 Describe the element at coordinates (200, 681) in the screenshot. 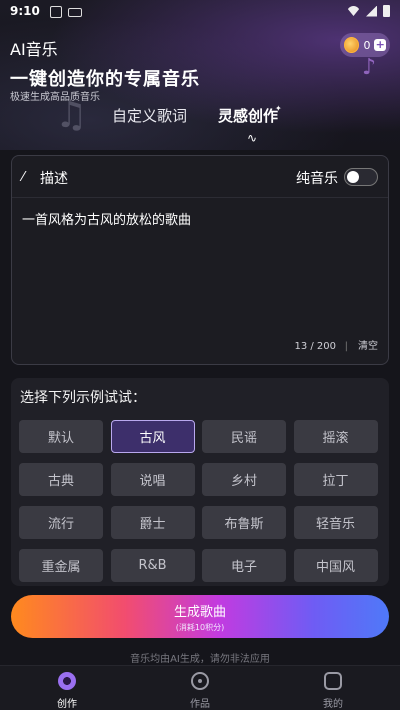

I see `disc-icon` at that location.